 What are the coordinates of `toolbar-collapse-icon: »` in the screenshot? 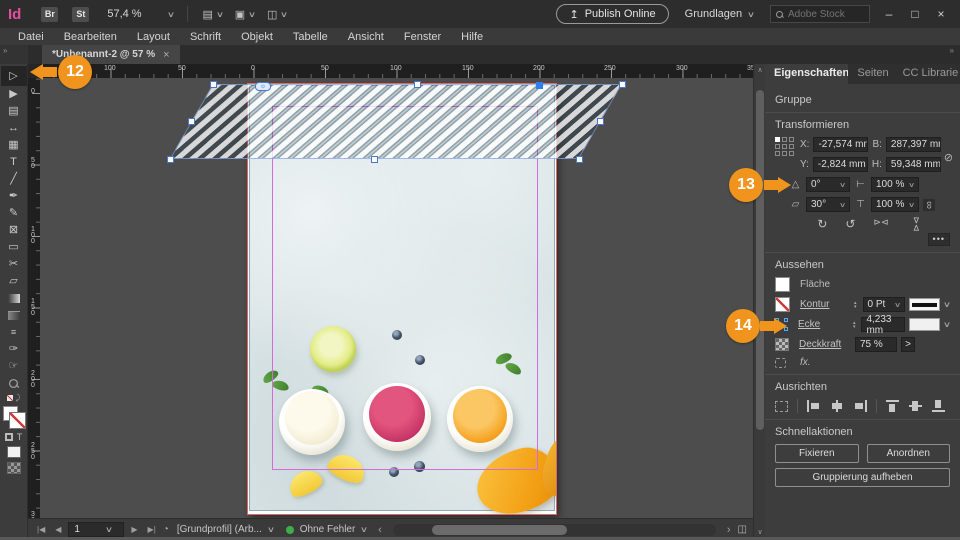 It's located at (14, 54).